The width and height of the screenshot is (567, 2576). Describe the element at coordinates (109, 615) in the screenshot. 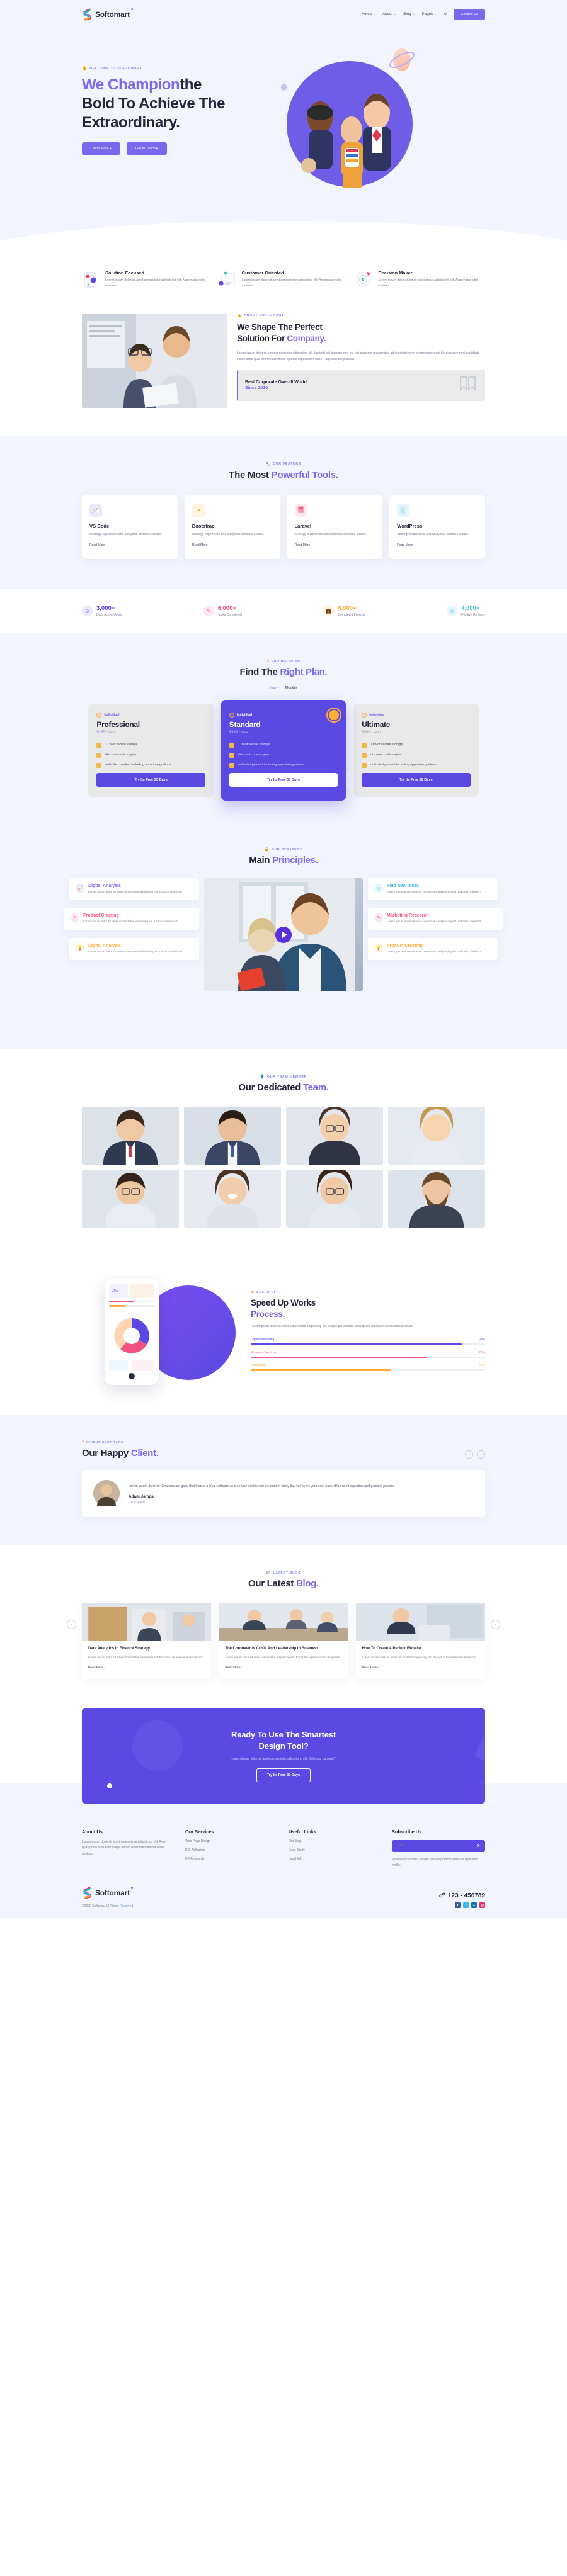

I see `counter-label: Daily Active Users` at that location.